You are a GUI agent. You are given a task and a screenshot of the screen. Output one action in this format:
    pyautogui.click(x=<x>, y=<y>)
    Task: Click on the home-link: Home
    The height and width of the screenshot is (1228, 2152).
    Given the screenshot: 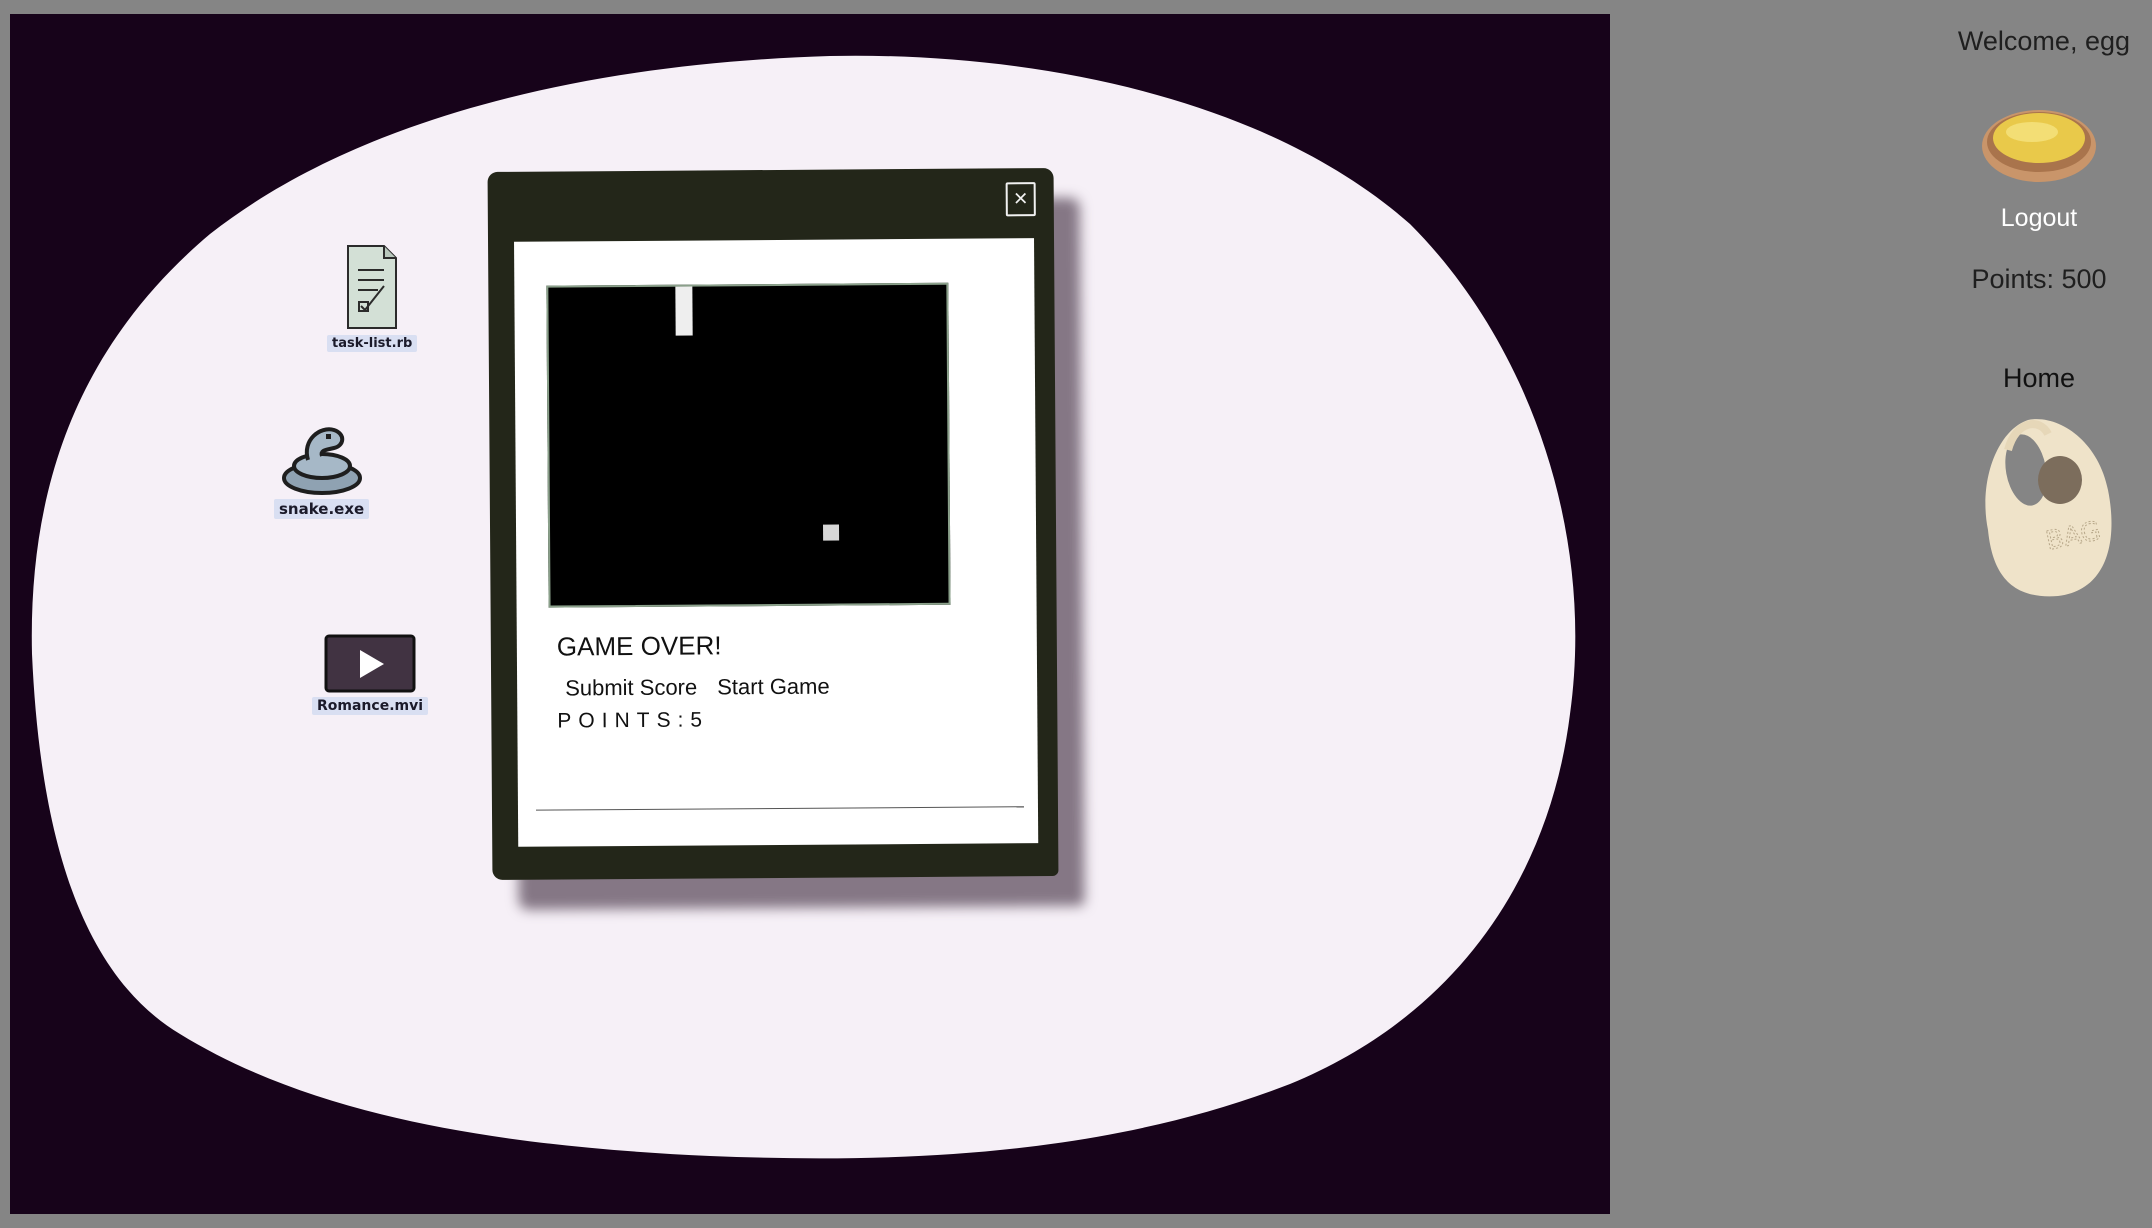 What is the action you would take?
    pyautogui.click(x=2031, y=378)
    